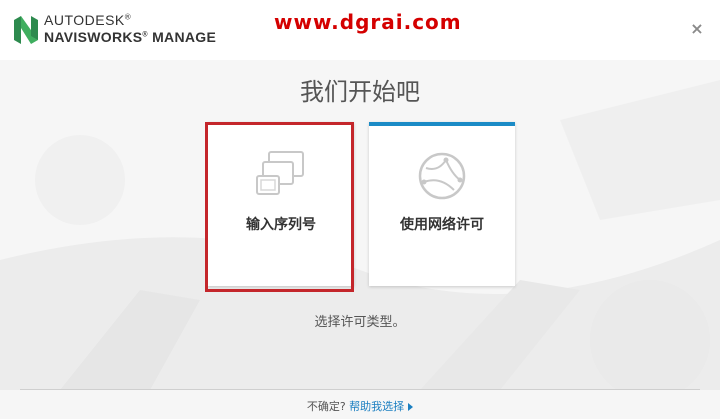 Image resolution: width=720 pixels, height=419 pixels. Describe the element at coordinates (368, 22) in the screenshot. I see `watermark-text: www.dgrai.com` at that location.